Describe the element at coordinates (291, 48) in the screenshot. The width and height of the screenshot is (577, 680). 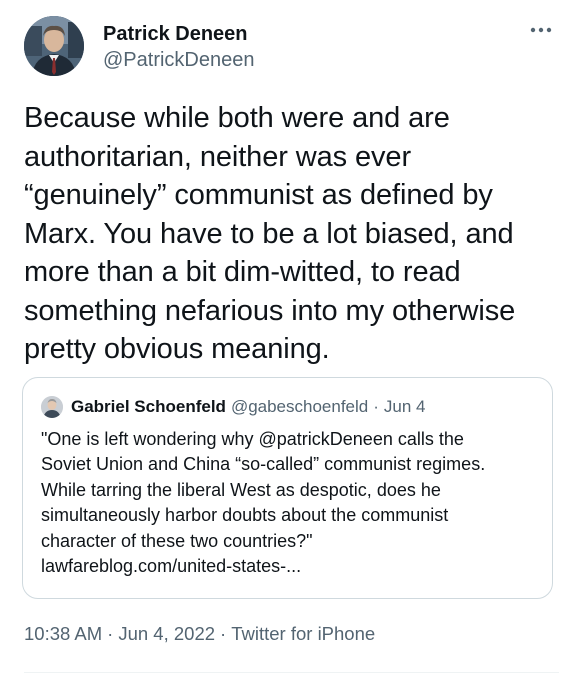
I see `tweet-header: Patrick Deneen @PatrickDeneen` at that location.